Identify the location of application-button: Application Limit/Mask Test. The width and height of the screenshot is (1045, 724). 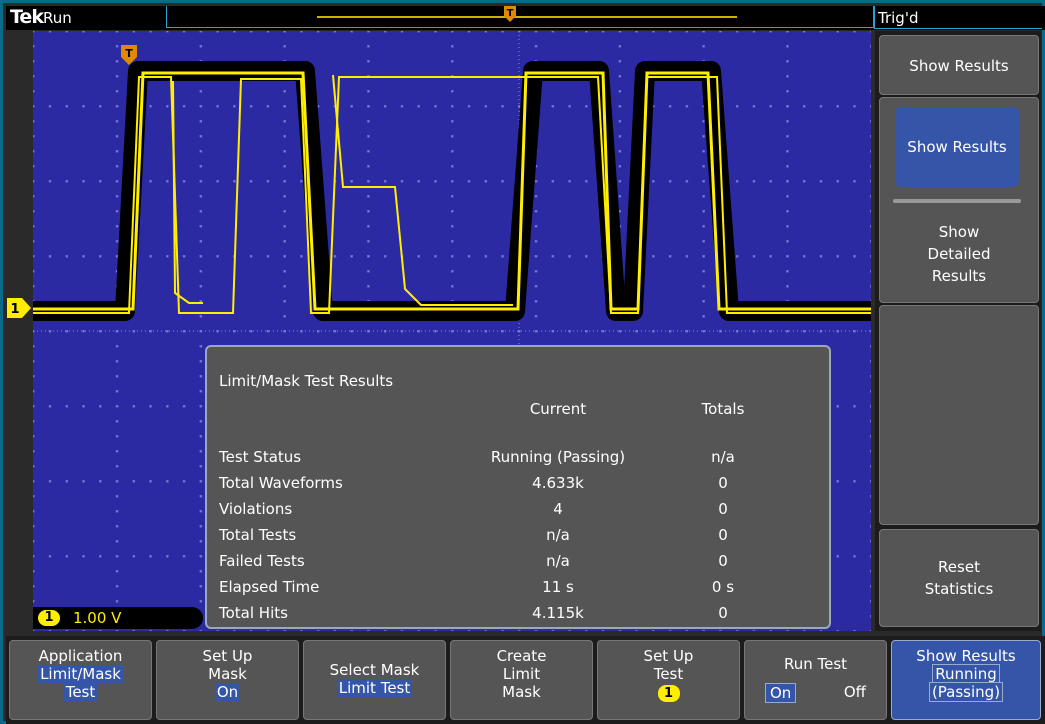
(80, 680).